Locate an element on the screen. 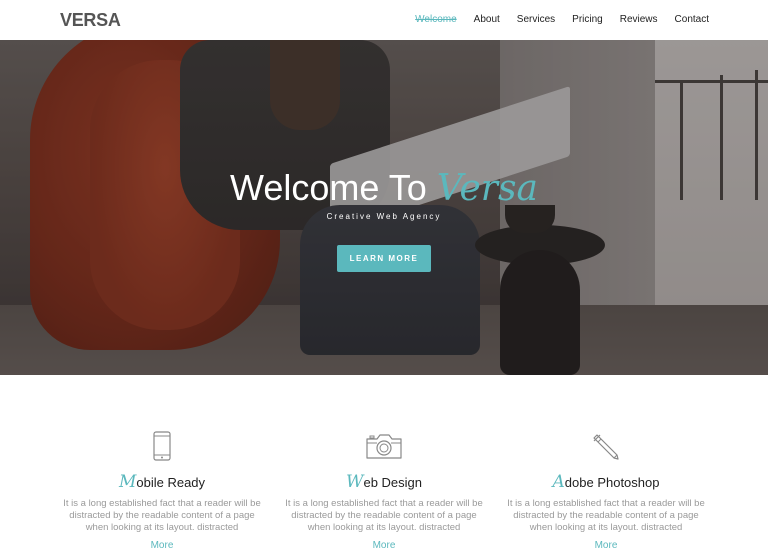 The image size is (768, 550). hero-title-prefix: Welcome To is located at coordinates (333, 187).